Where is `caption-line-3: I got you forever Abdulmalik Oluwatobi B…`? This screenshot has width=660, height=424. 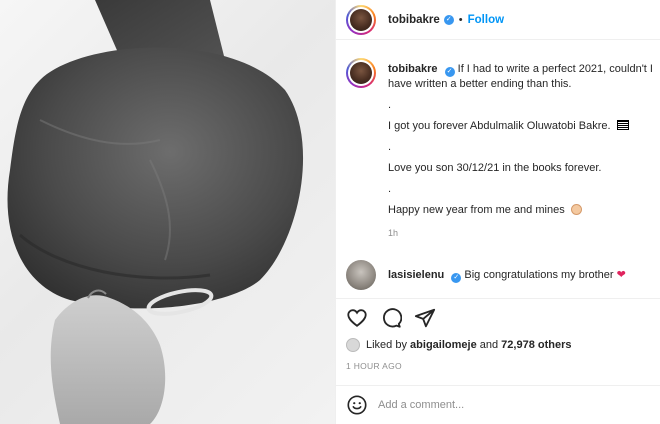
caption-line-3: I got you forever Abdulmalik Oluwatobi B… is located at coordinates (499, 126).